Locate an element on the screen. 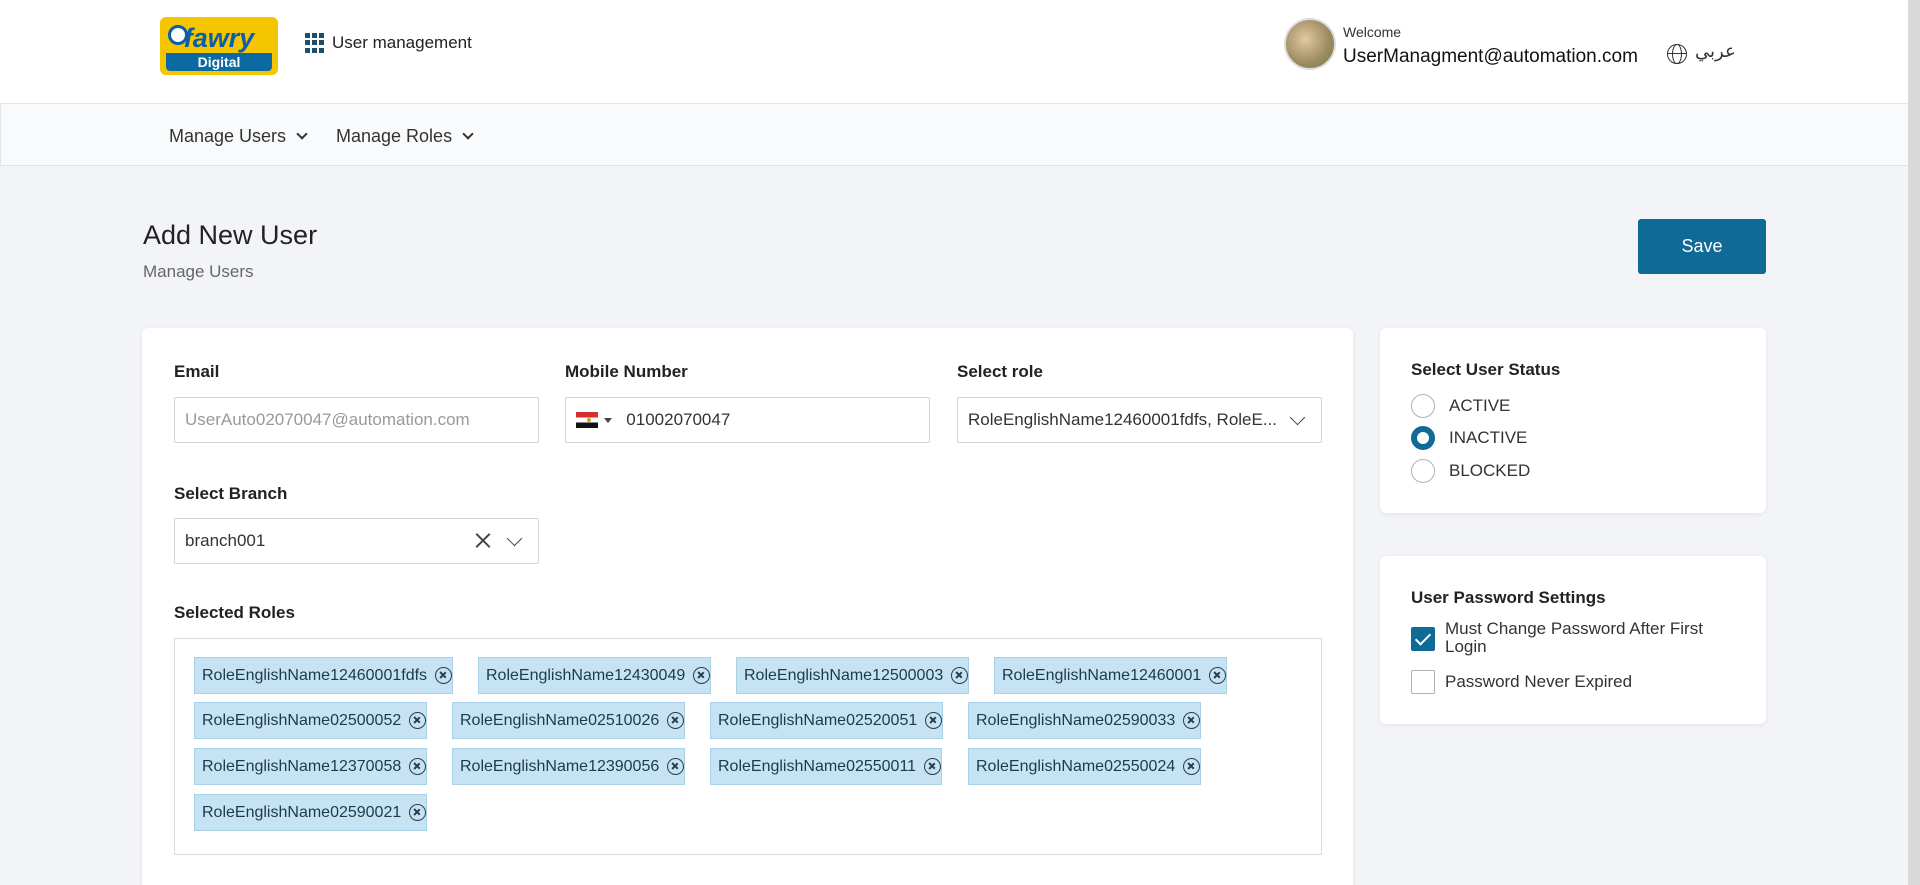  fawry-logo: fawry Digital is located at coordinates (219, 46).